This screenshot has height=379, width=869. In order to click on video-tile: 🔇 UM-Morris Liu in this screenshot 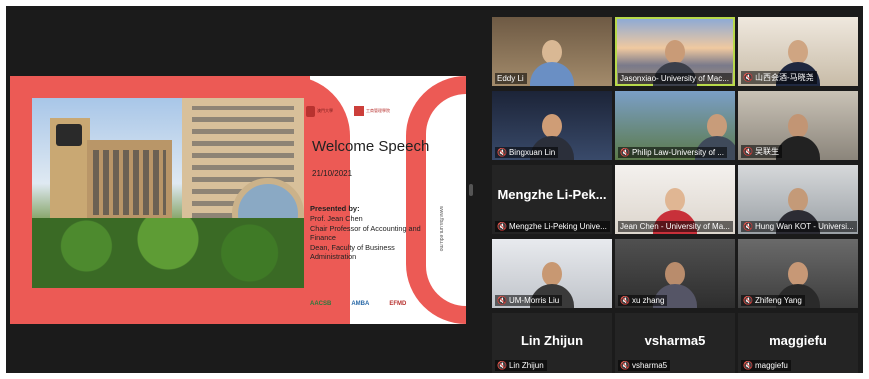, I will do `click(552, 273)`.